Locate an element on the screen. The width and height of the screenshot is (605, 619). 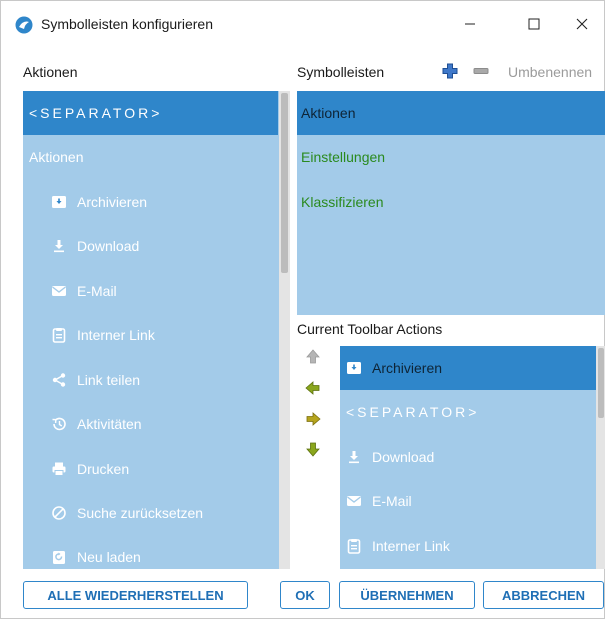
list-item-download: Download is located at coordinates (150, 246).